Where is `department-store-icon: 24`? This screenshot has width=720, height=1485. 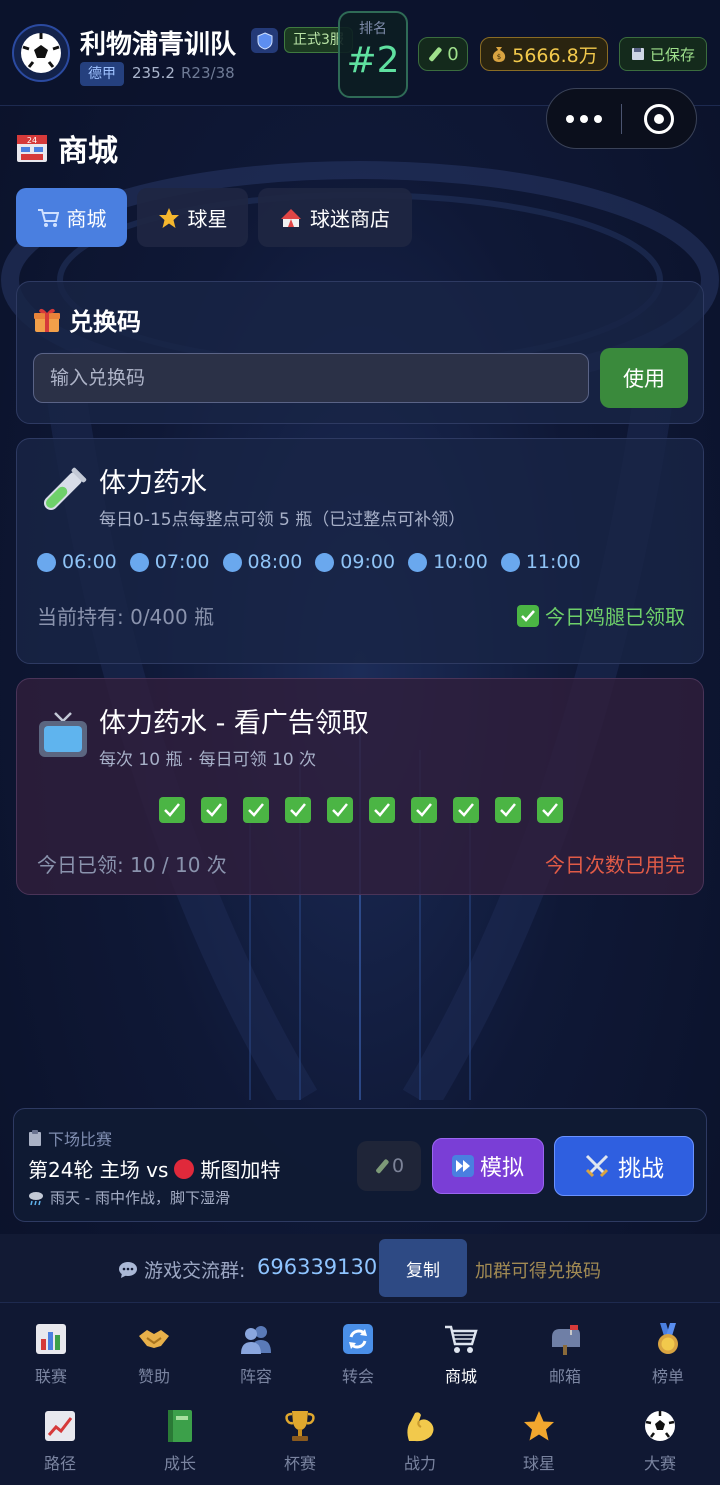
department-store-icon: 24 is located at coordinates (32, 148).